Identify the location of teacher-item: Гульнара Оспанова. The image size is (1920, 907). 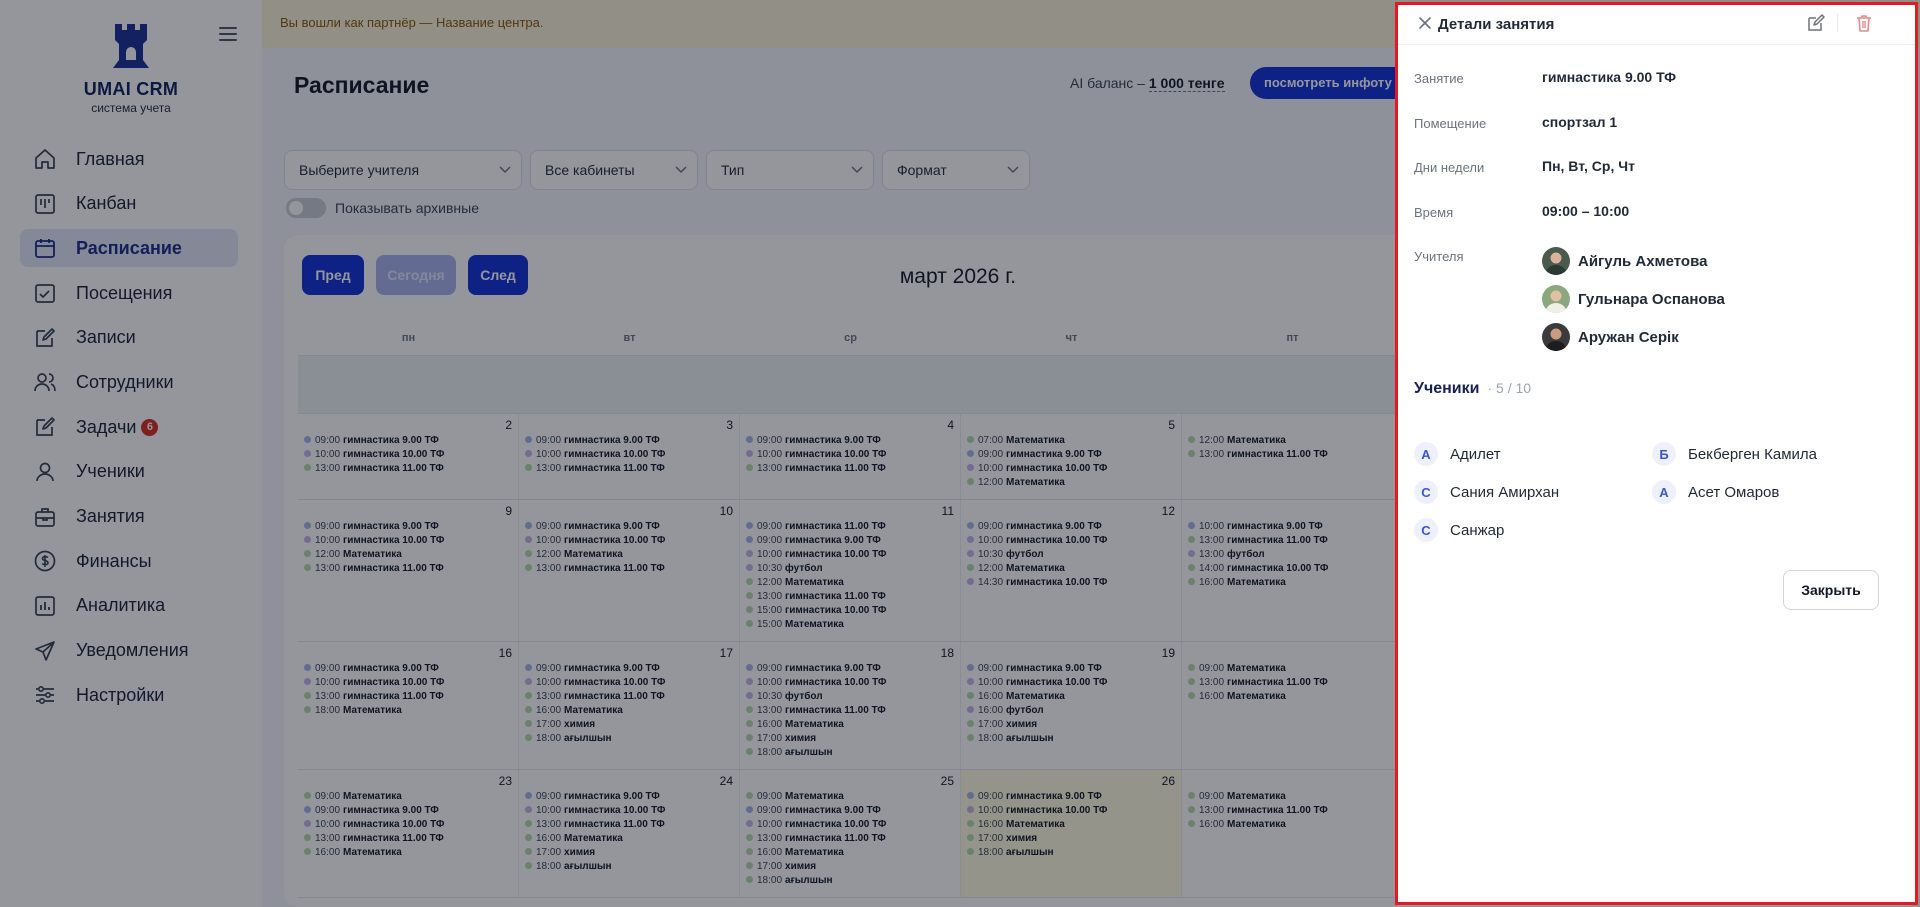
(1633, 299).